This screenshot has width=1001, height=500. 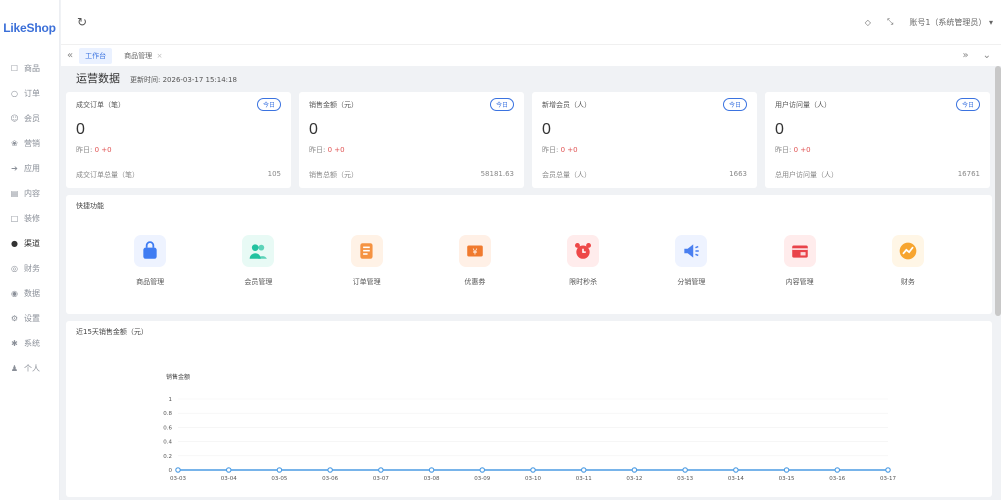 I want to click on account-menu: 账号1（系统管理员） ▾, so click(x=951, y=22).